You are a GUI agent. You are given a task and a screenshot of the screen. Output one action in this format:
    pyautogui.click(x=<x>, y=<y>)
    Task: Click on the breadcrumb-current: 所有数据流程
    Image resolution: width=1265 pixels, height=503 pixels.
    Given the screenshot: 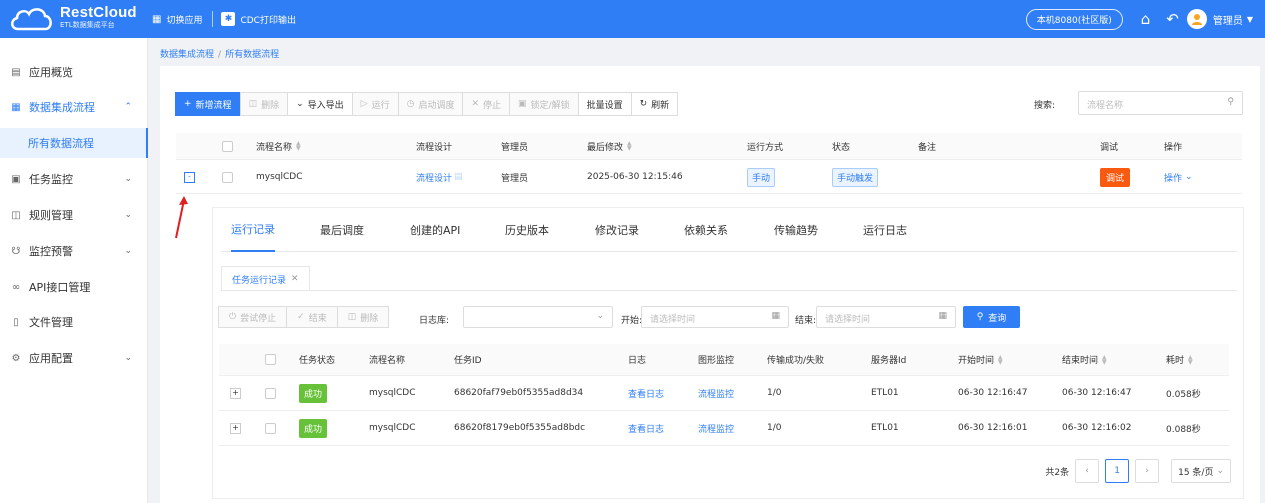 What is the action you would take?
    pyautogui.click(x=252, y=55)
    